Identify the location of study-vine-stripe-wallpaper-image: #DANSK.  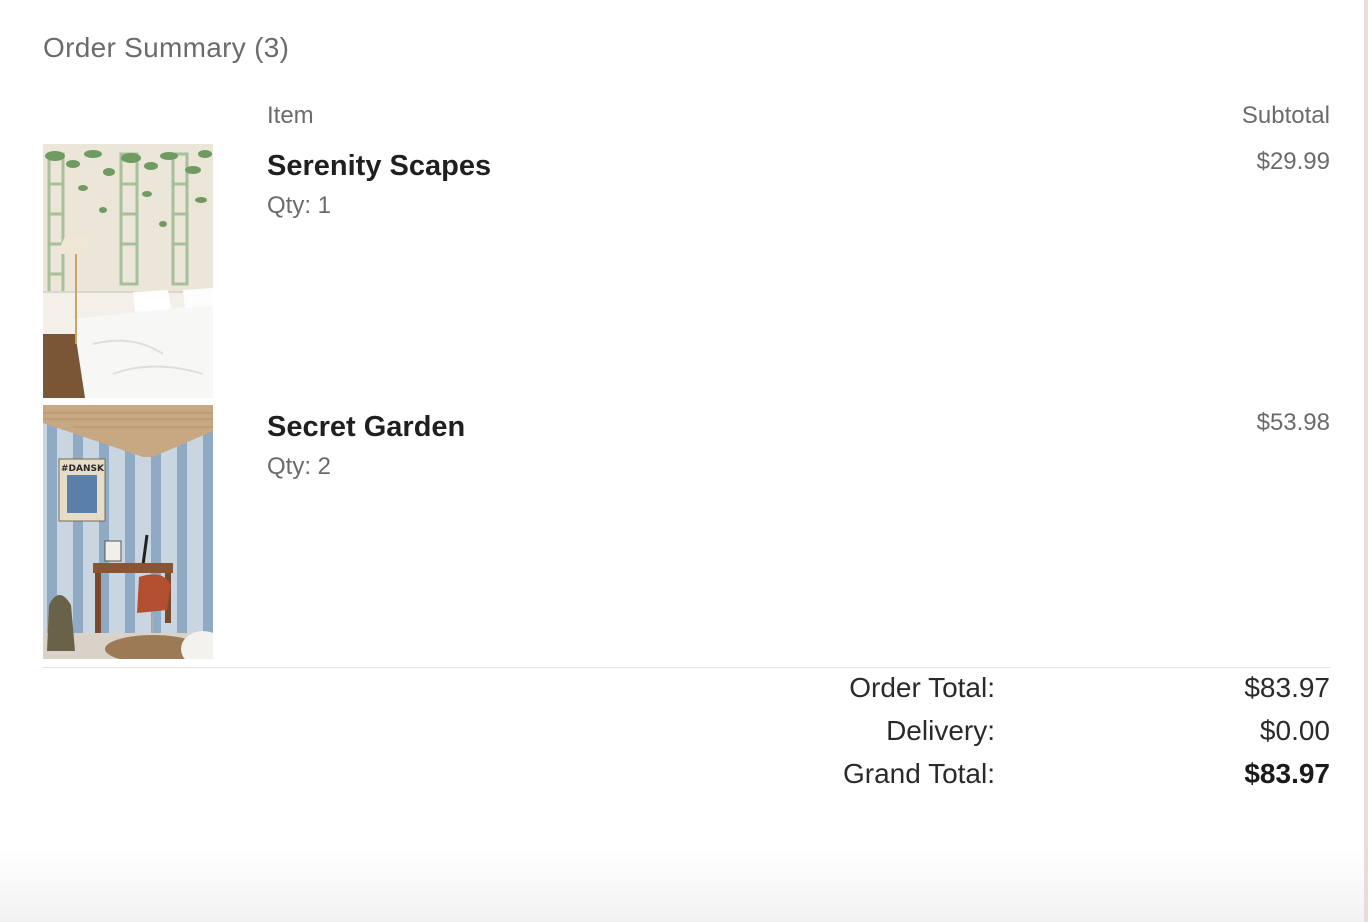
(128, 532).